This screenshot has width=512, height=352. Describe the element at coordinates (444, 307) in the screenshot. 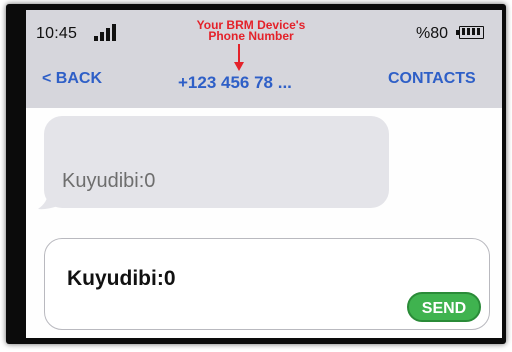

I see `send-button: SEND` at that location.